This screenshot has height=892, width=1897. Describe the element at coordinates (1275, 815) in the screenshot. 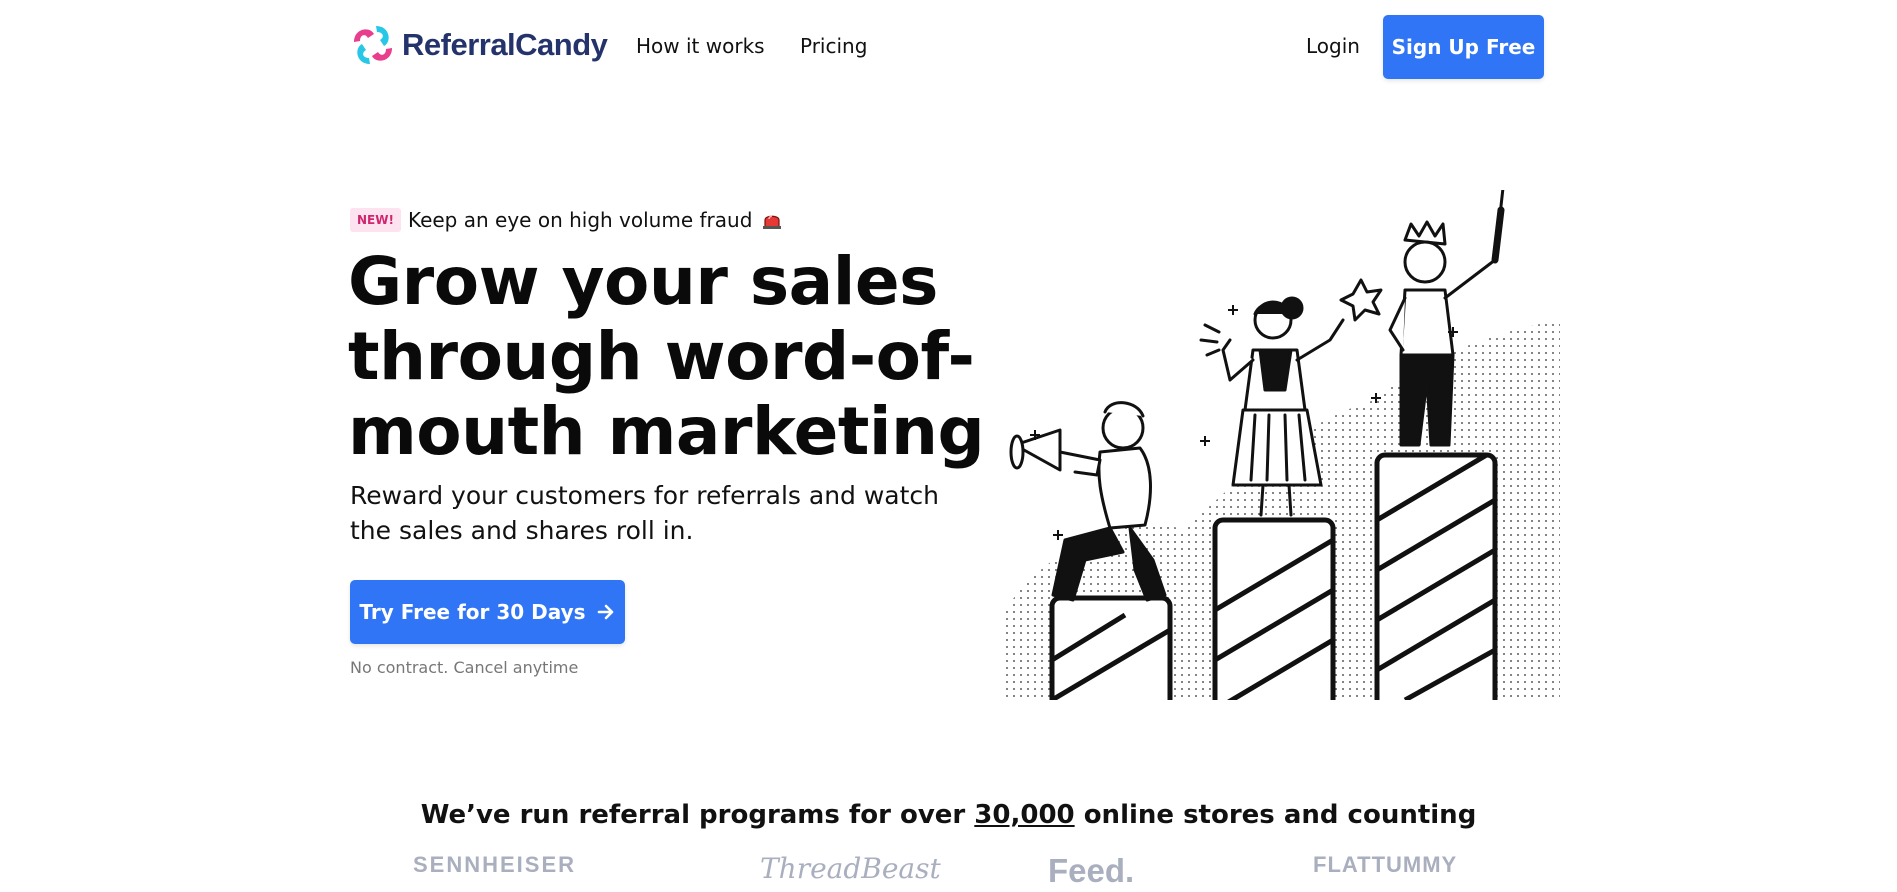

I see `social-proof-after: online stores and counting` at that location.